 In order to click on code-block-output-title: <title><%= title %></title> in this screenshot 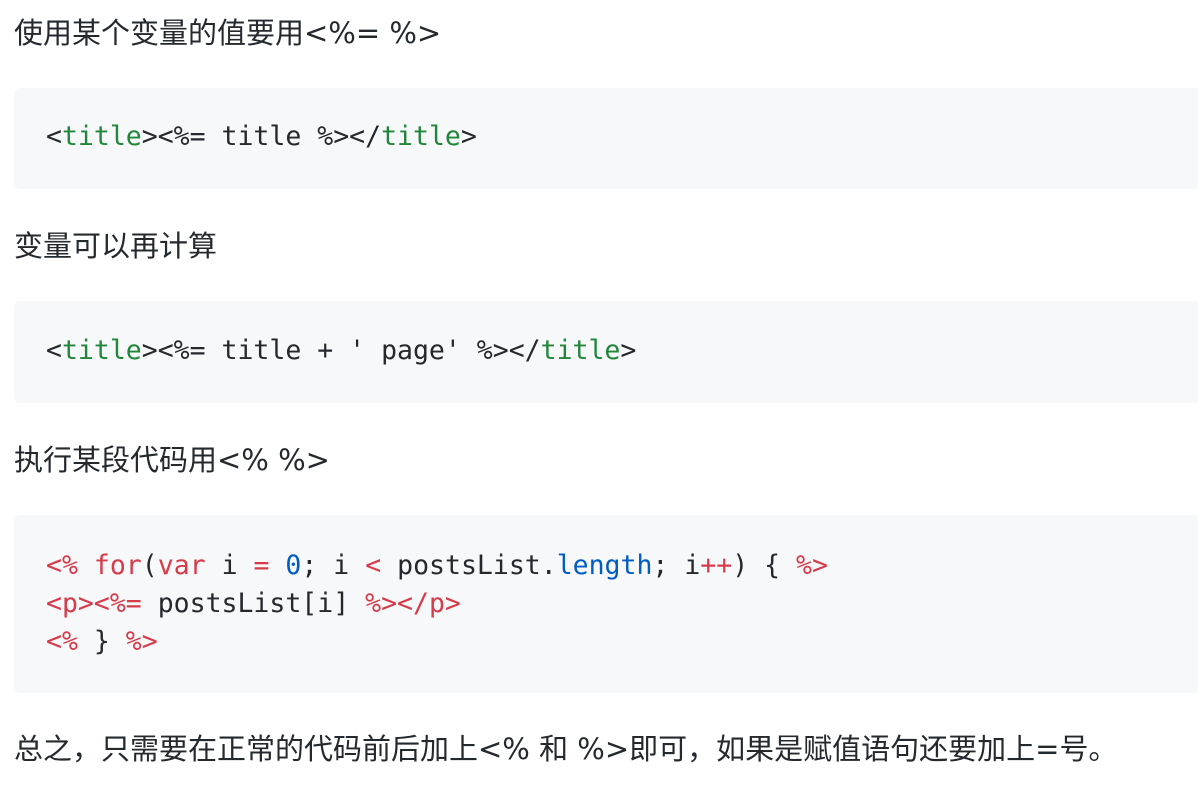, I will do `click(606, 138)`.